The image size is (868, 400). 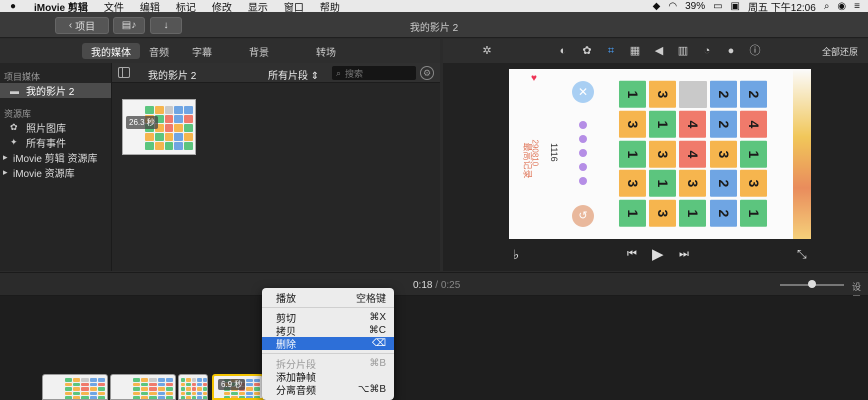 I want to click on sidebar-item-photos: ✿ 照片图库, so click(x=55, y=127).